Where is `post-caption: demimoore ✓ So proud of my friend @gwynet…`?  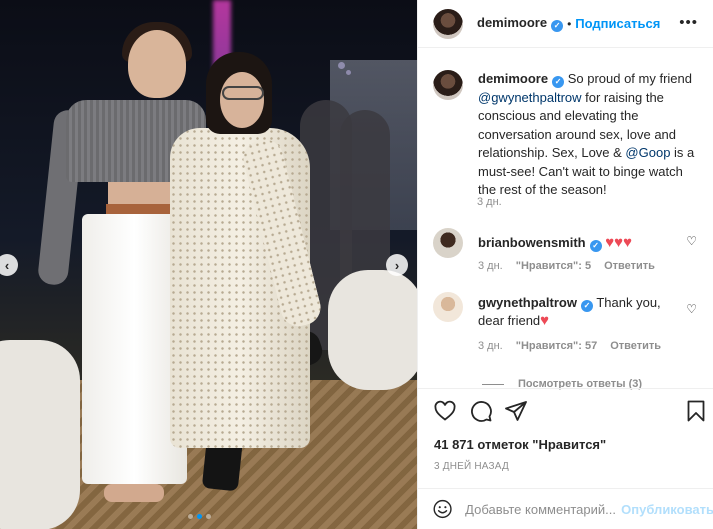 post-caption: demimoore ✓ So proud of my friend @gwynet… is located at coordinates (568, 135).